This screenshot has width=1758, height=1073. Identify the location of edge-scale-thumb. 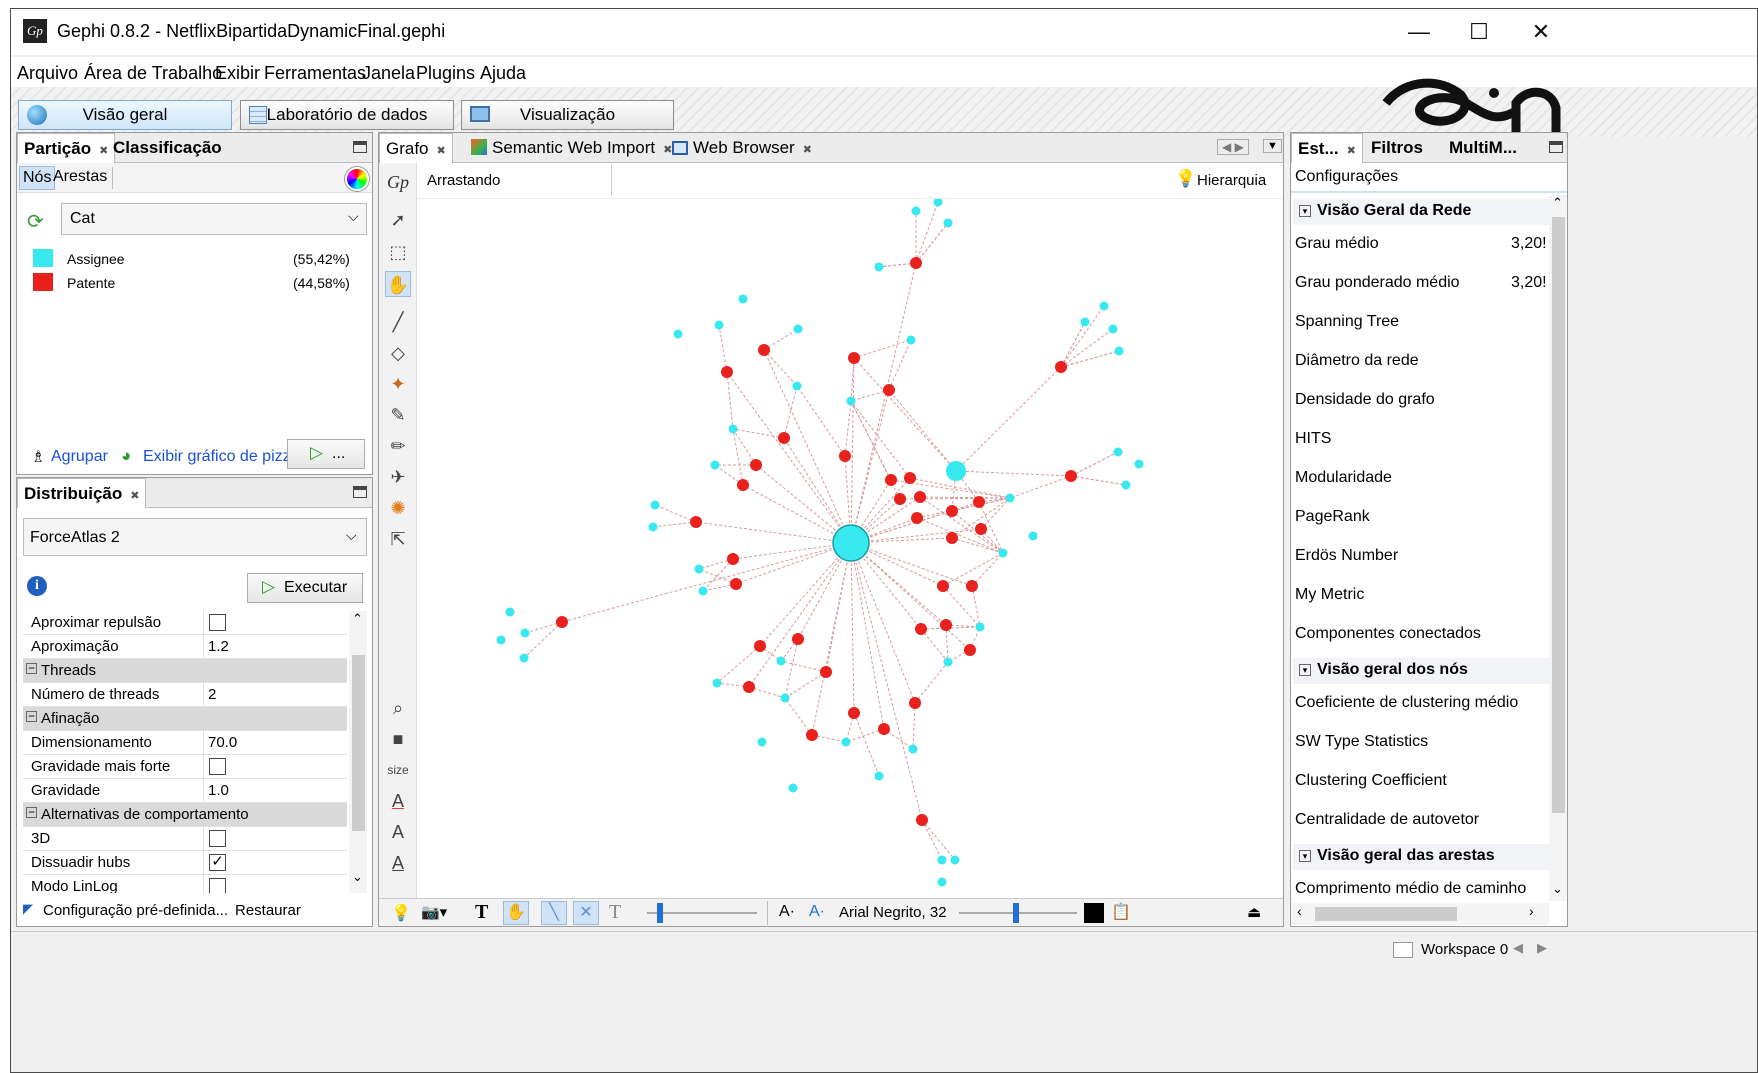
(660, 913).